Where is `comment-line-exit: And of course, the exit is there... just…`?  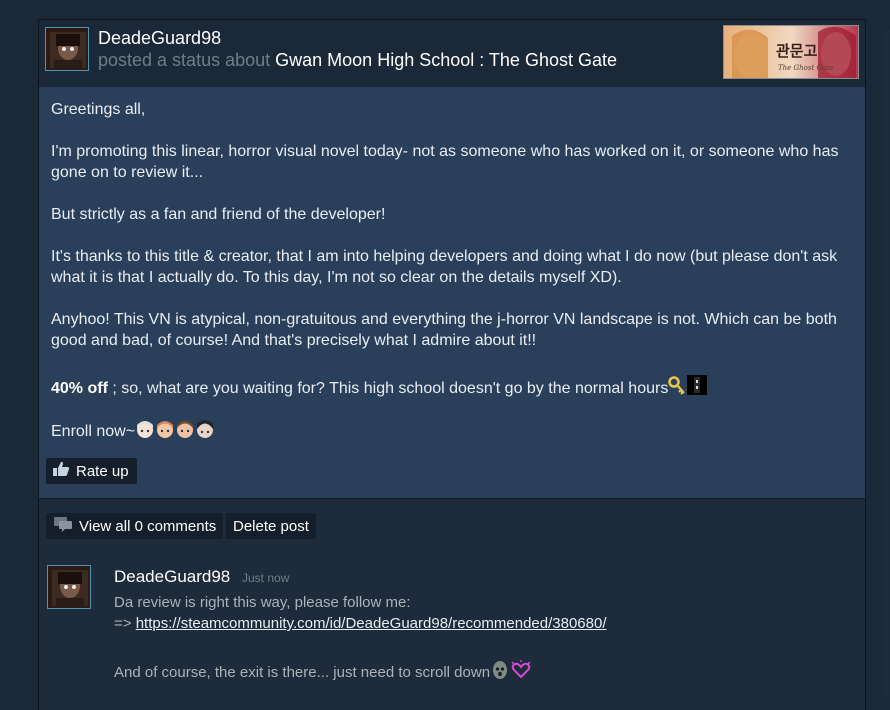 comment-line-exit: And of course, the exit is there... just… is located at coordinates (484, 673).